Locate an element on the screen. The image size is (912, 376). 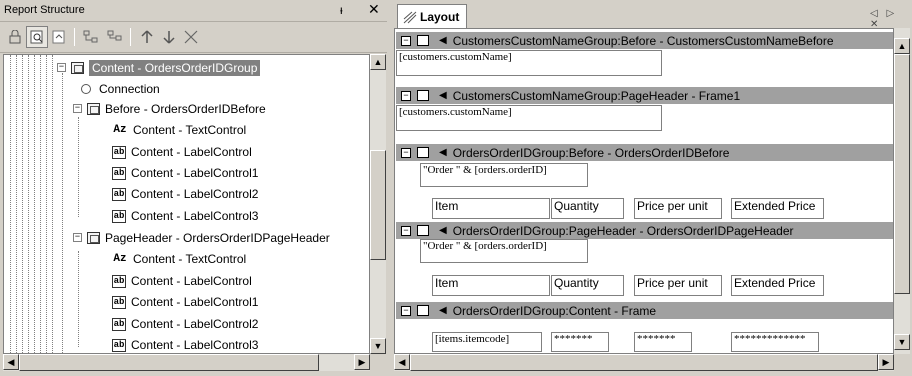
field-quantity: ******* is located at coordinates (580, 342).